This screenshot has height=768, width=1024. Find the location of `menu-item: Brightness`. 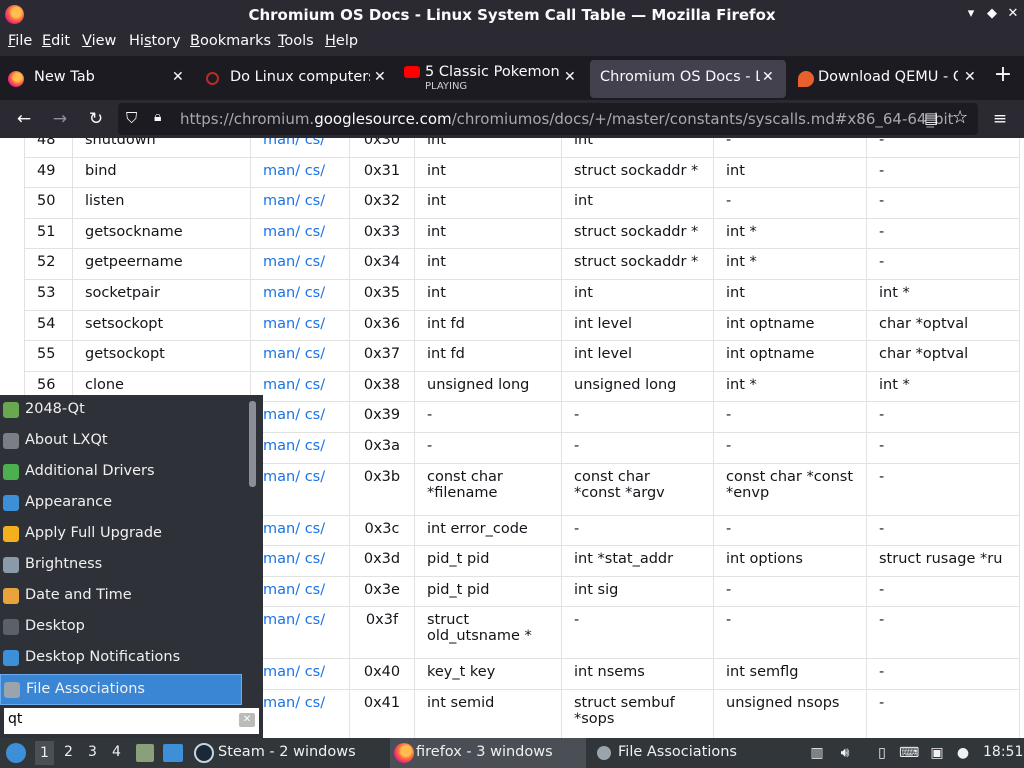

menu-item: Brightness is located at coordinates (121, 565).